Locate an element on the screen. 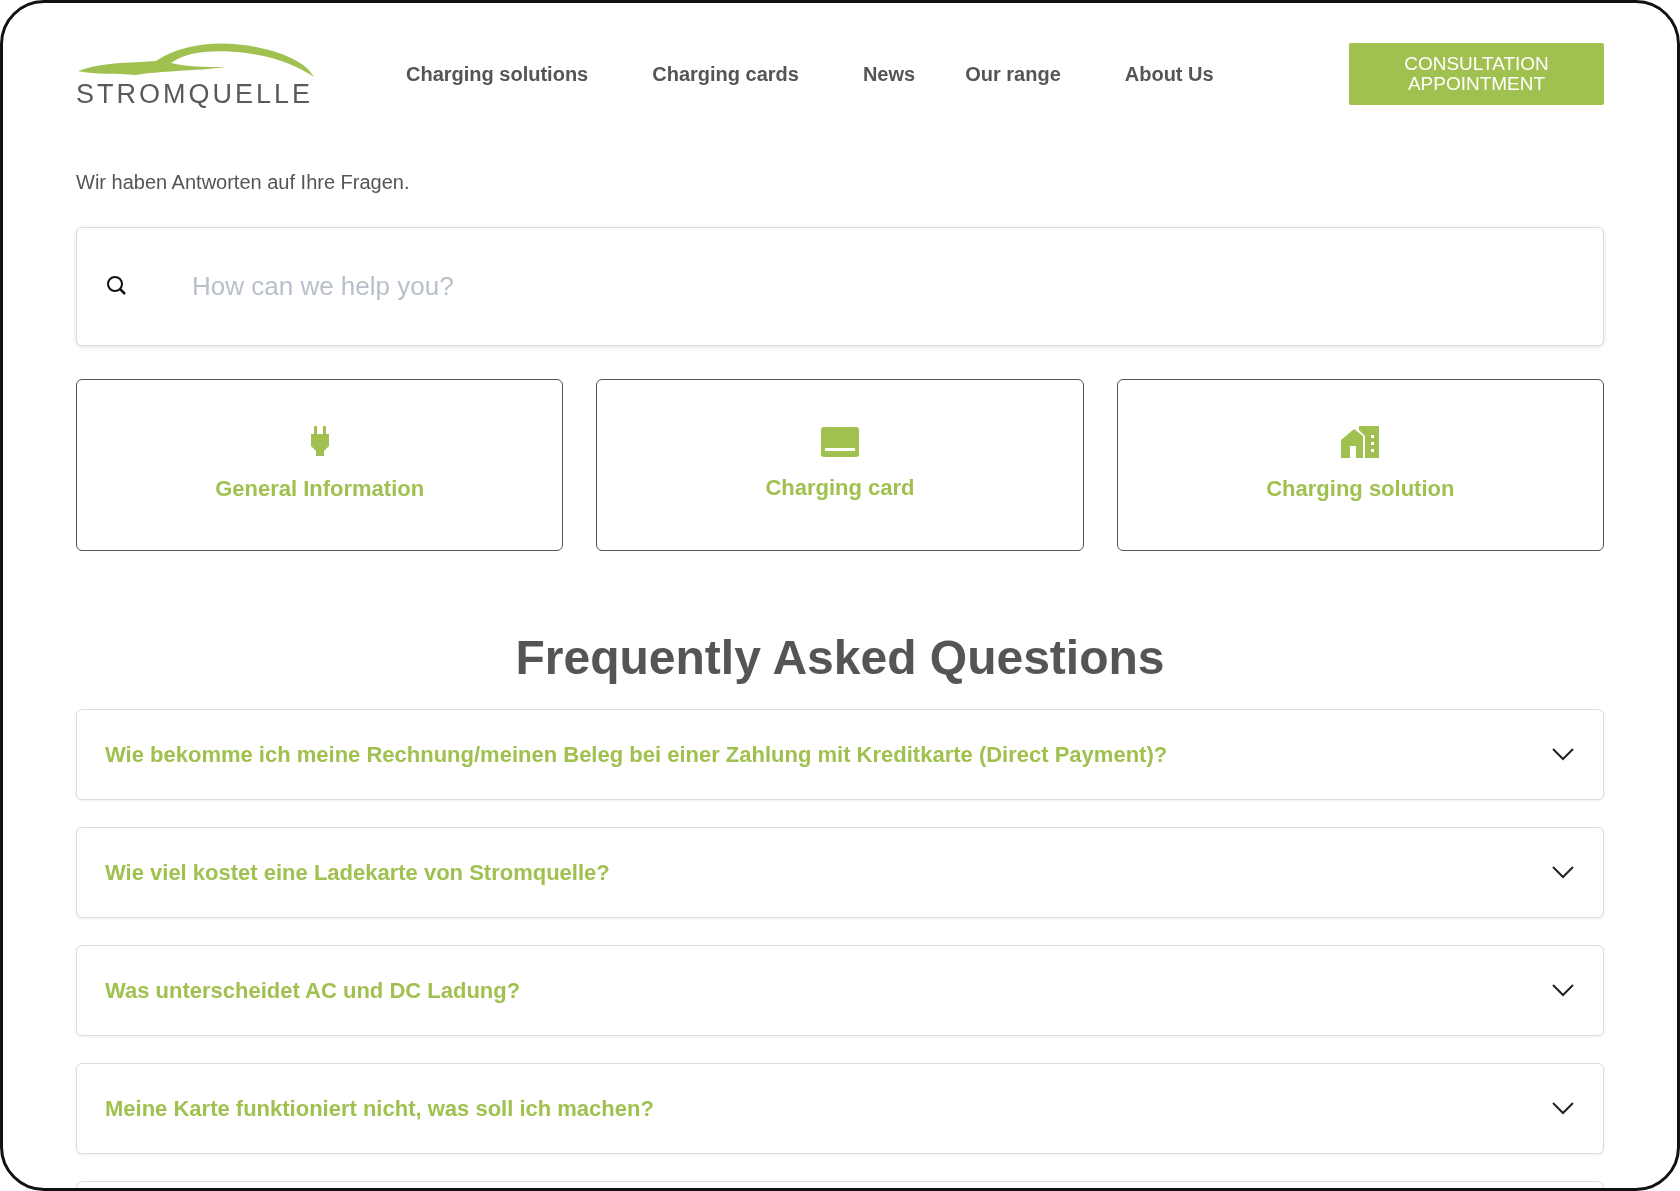 The width and height of the screenshot is (1680, 1191). nav-link: Our range is located at coordinates (1013, 74).